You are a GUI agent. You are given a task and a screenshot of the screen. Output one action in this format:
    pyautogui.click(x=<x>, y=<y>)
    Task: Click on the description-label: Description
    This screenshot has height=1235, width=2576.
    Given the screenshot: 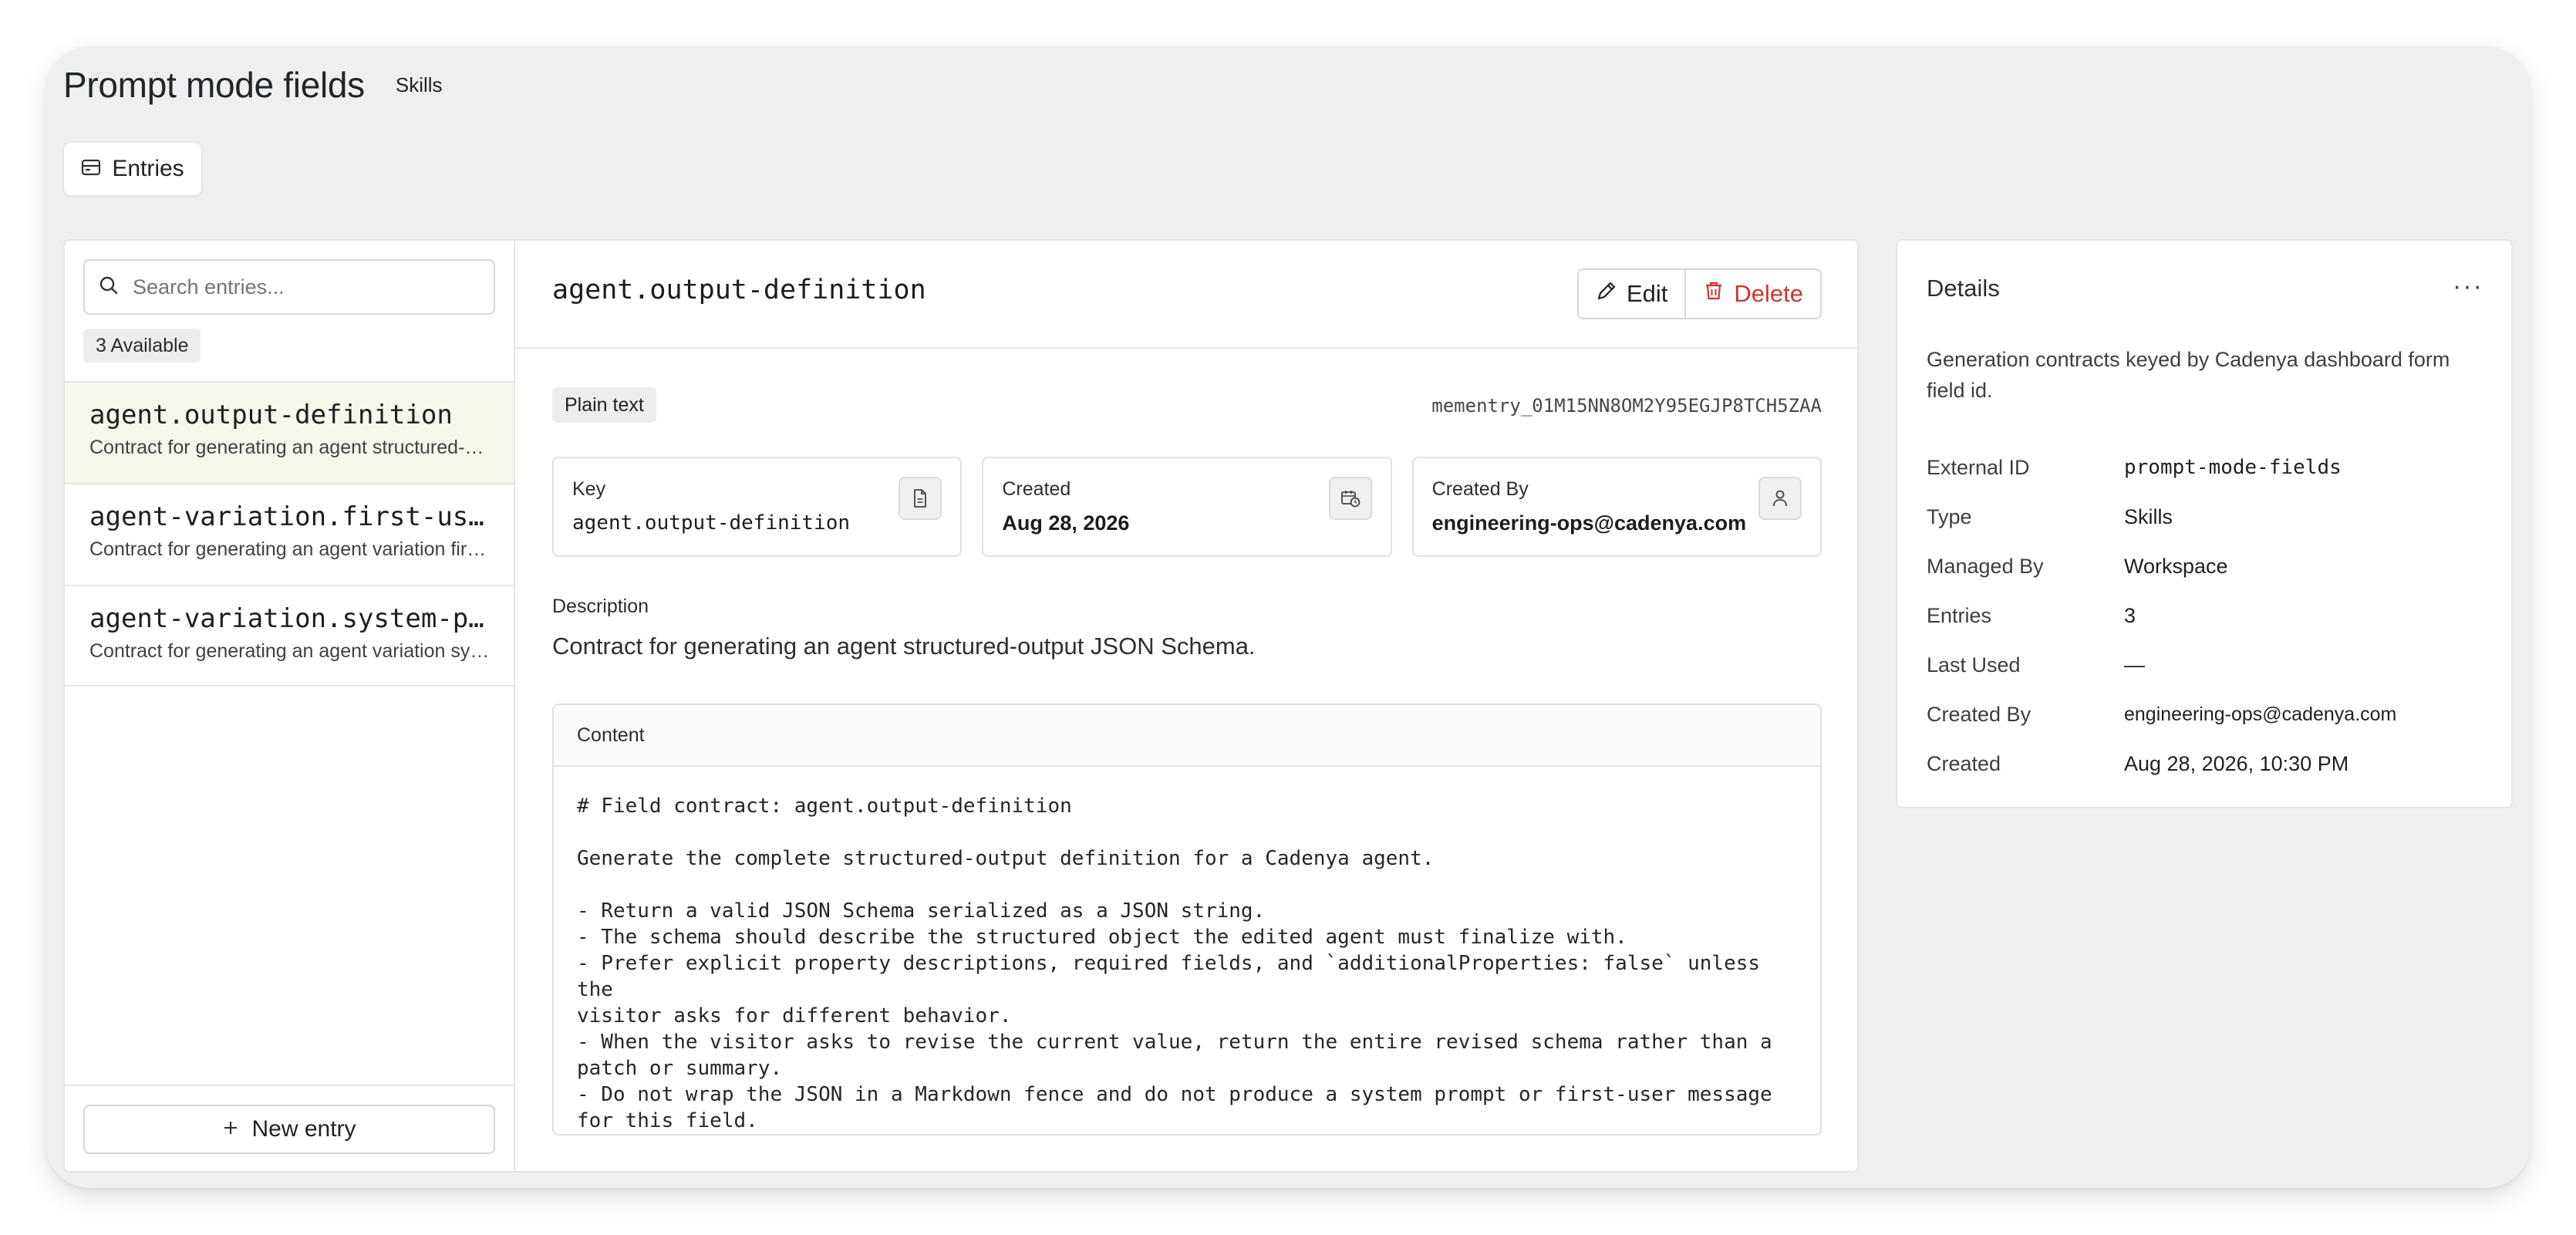 What is the action you would take?
    pyautogui.click(x=600, y=606)
    